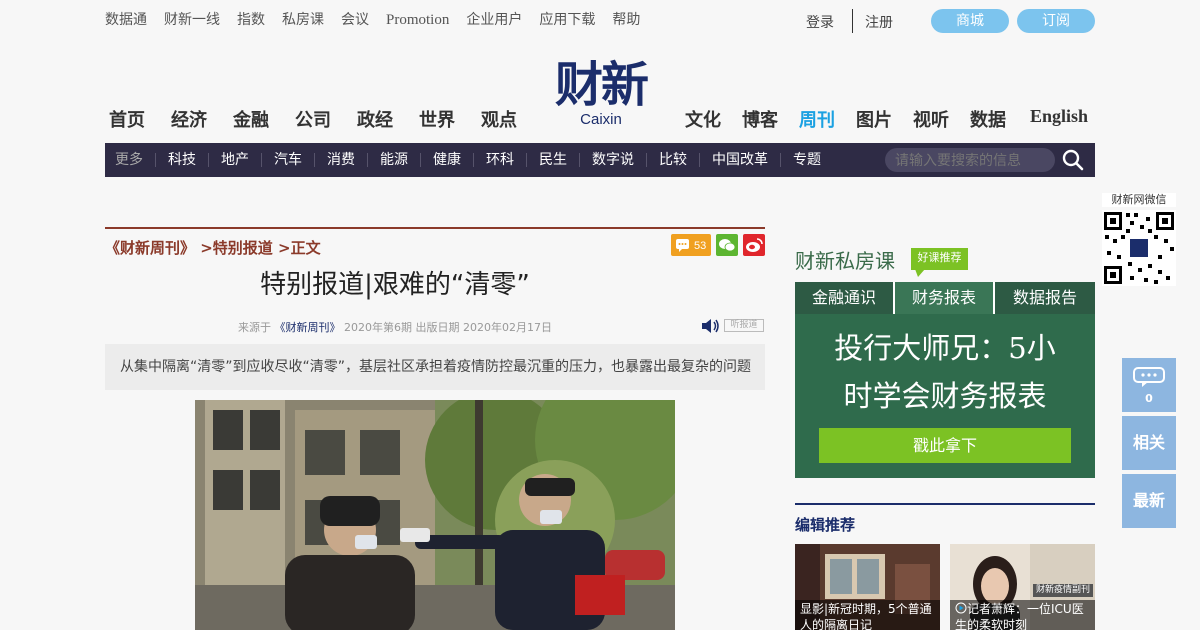  What do you see at coordinates (945, 504) in the screenshot?
I see `editor-pick-rule` at bounding box center [945, 504].